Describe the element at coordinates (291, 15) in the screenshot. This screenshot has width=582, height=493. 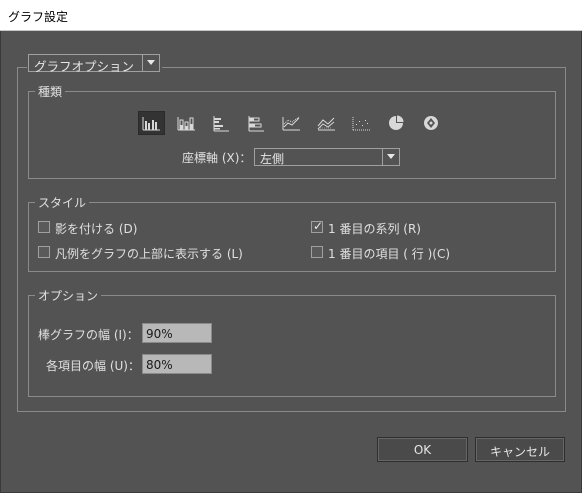
I see `title-bar: グラフ設定` at that location.